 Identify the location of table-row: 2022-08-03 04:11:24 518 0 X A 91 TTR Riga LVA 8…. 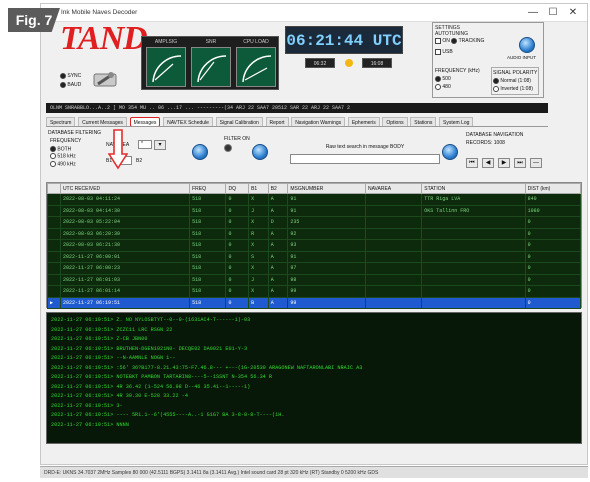
(314, 199).